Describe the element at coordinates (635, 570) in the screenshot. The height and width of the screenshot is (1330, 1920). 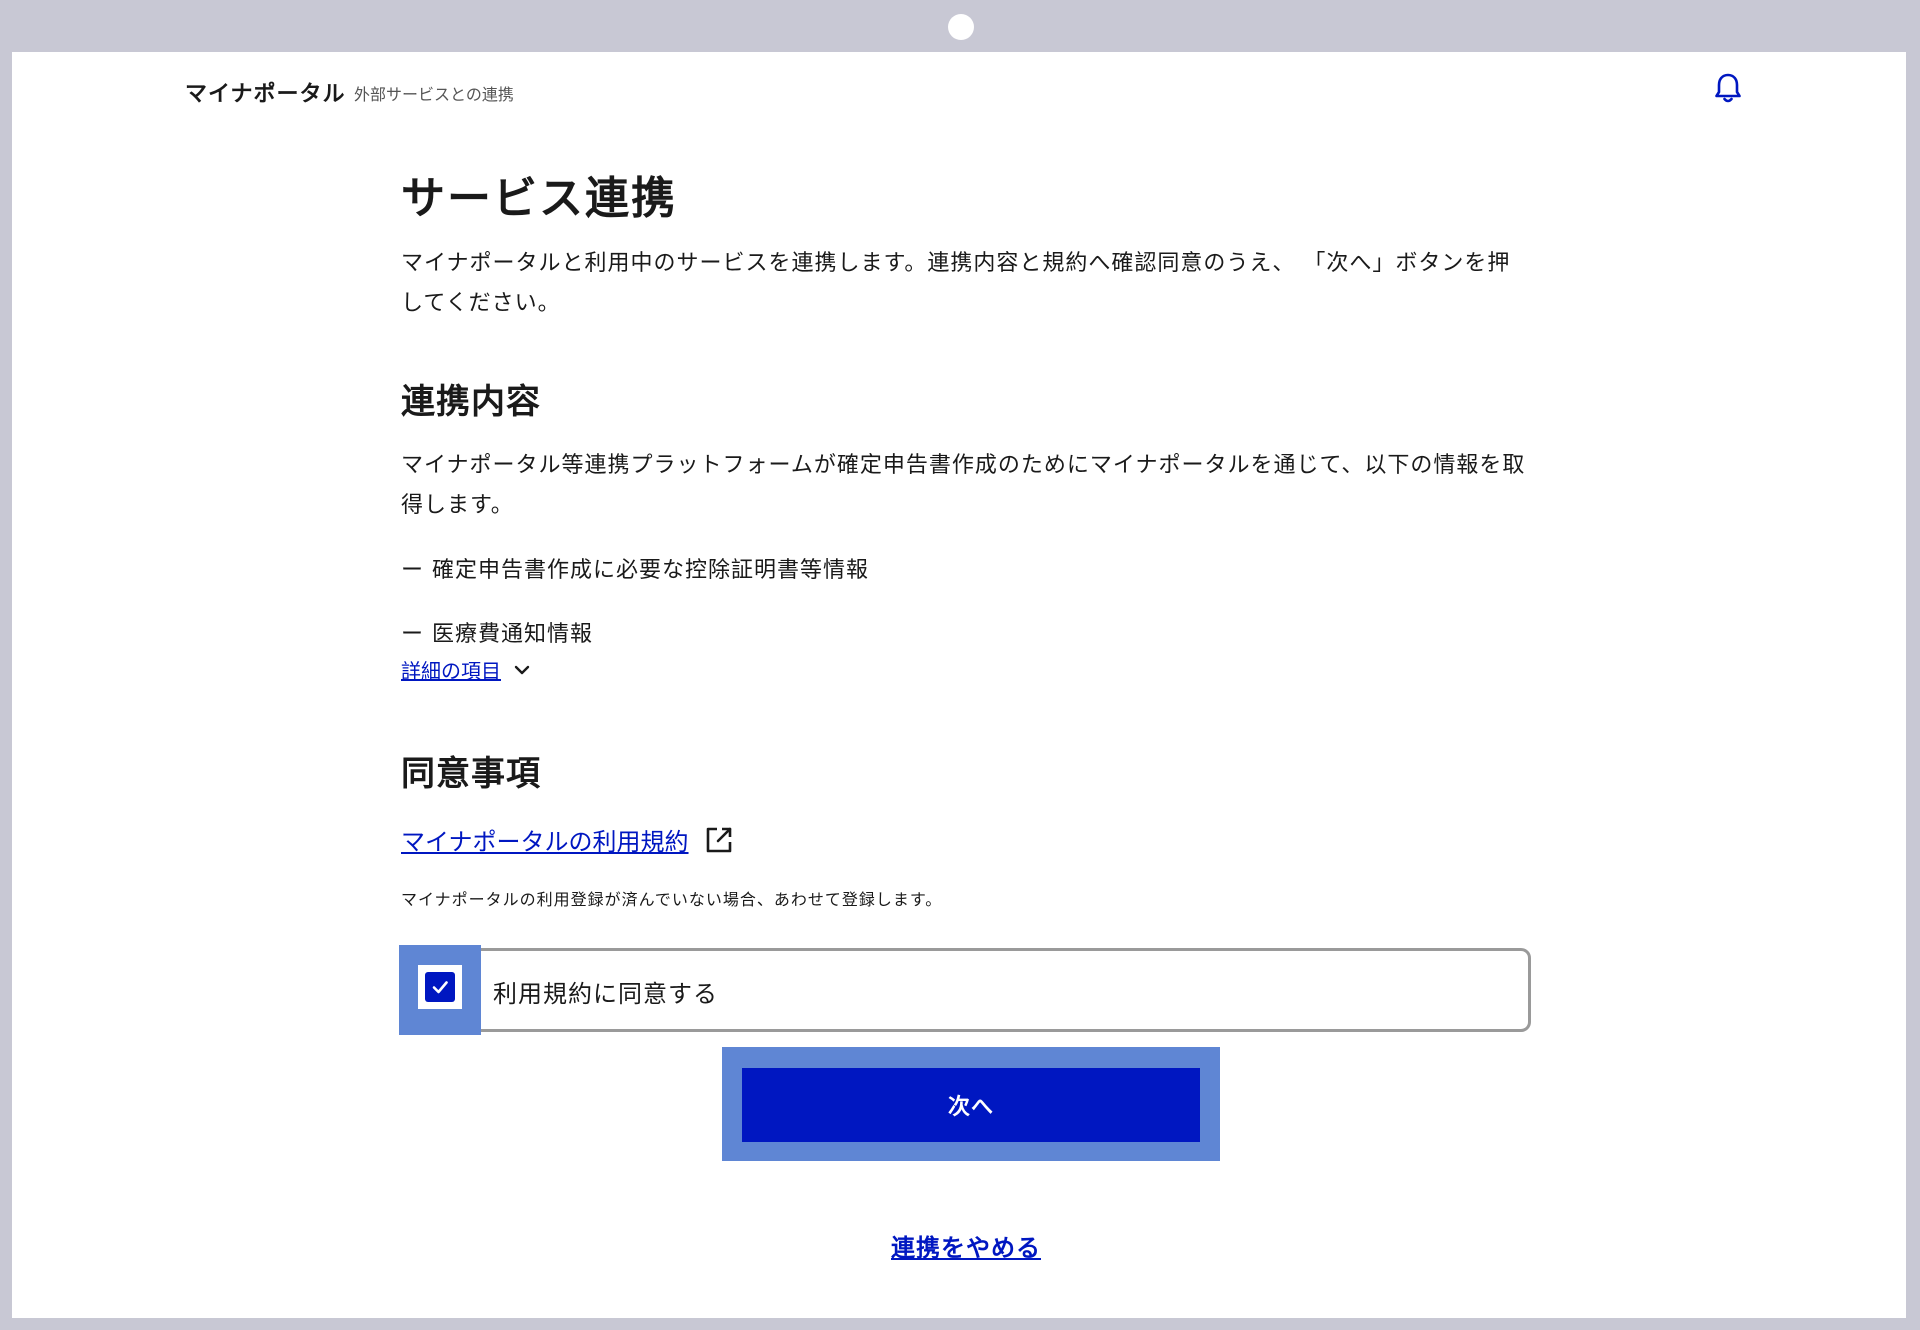
I see `linkage-item: ー 確定申告書作成に必要な控除証明書等情報` at that location.